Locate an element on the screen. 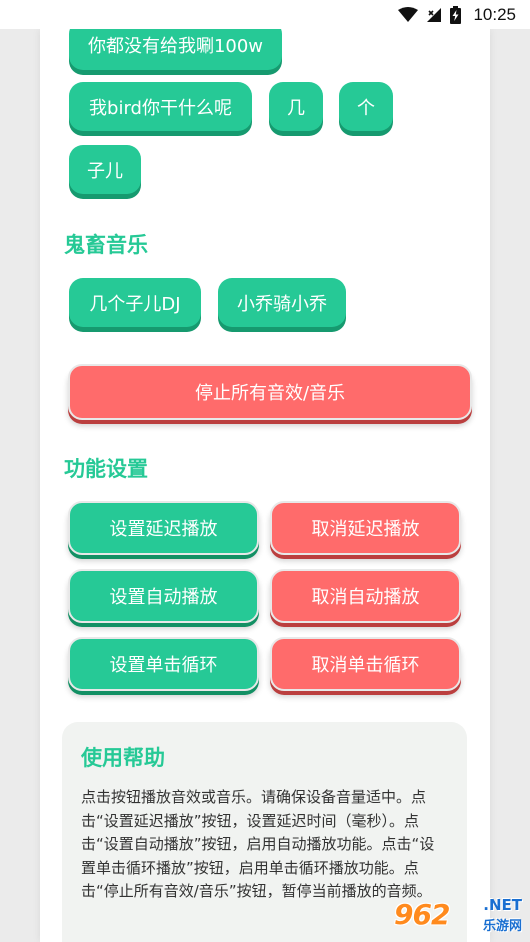 The width and height of the screenshot is (530, 942). sound-button-2: 我bird你干什么呢 is located at coordinates (160, 106).